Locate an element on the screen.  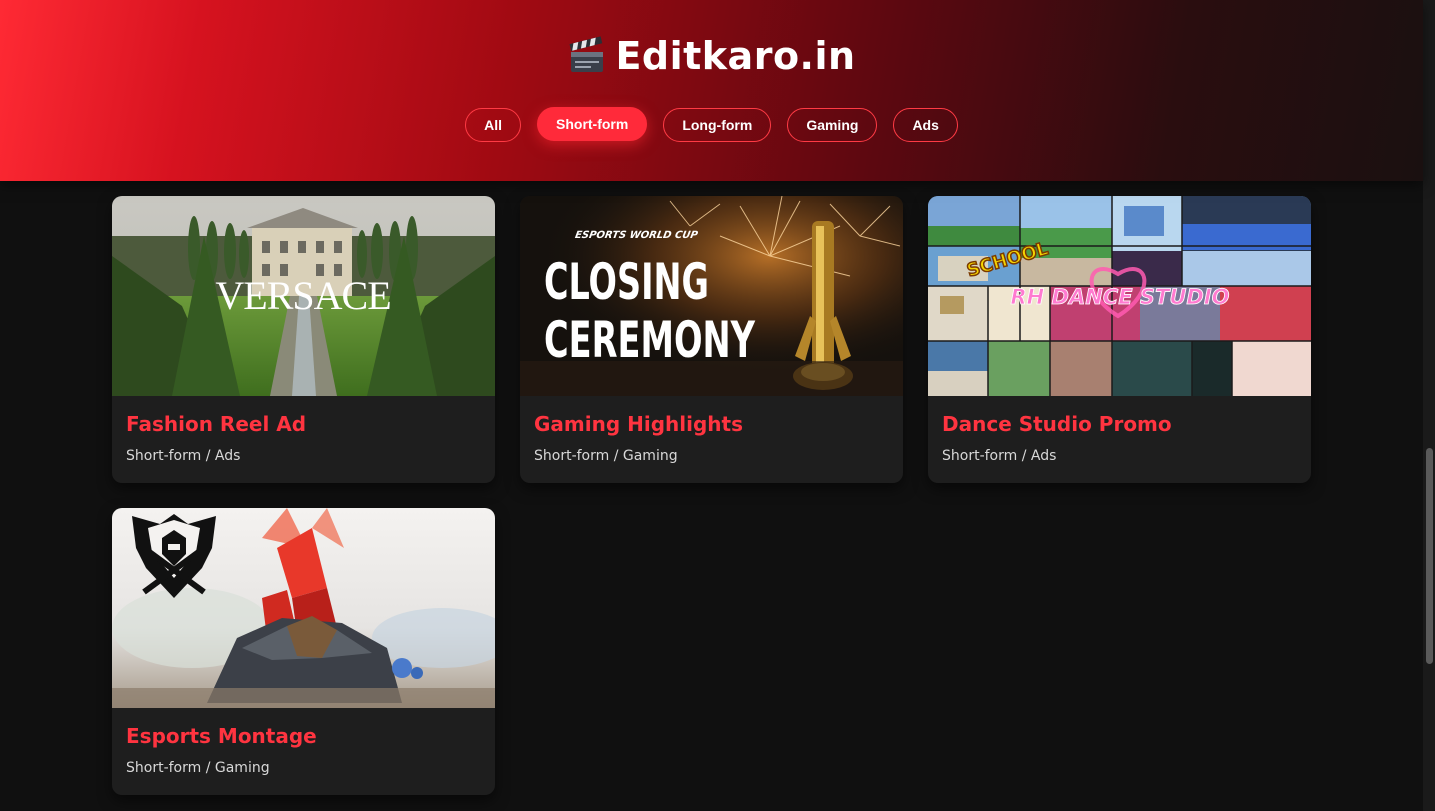
fashion-thumbnail-image: VERSACE is located at coordinates (303, 296).